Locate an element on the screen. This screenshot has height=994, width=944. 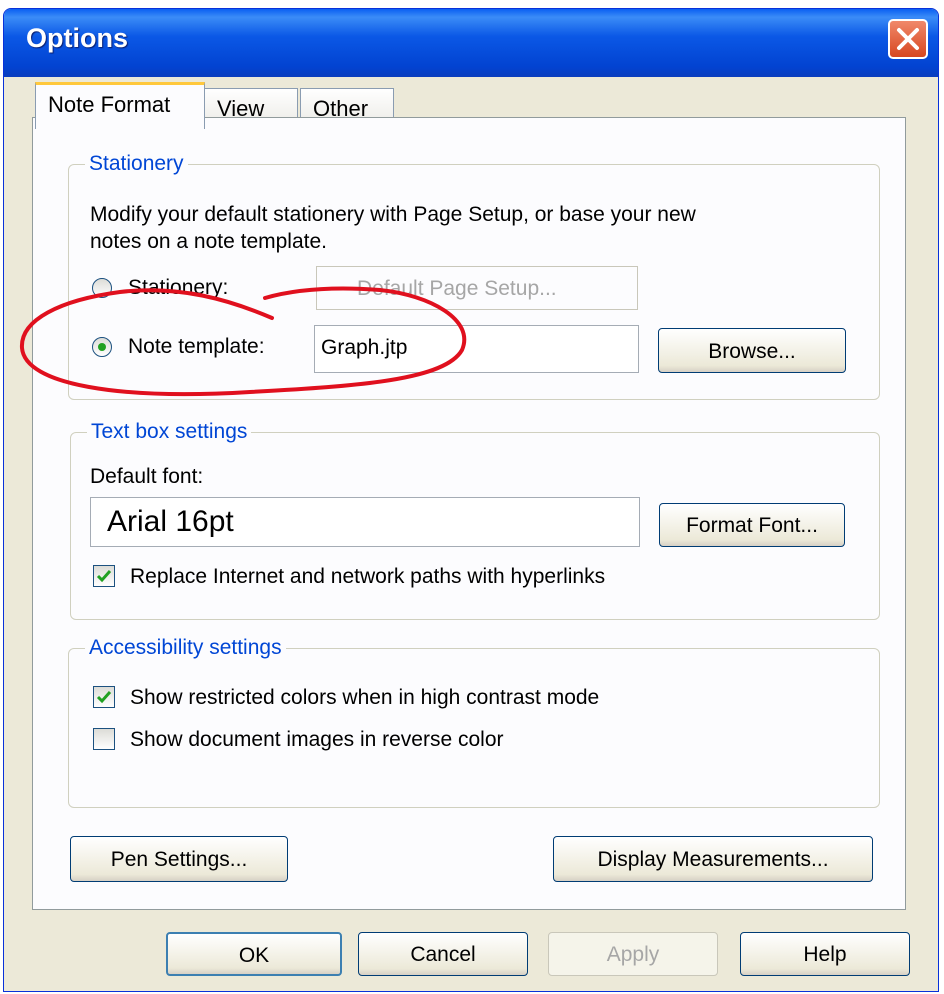
stationery-radio is located at coordinates (102, 288).